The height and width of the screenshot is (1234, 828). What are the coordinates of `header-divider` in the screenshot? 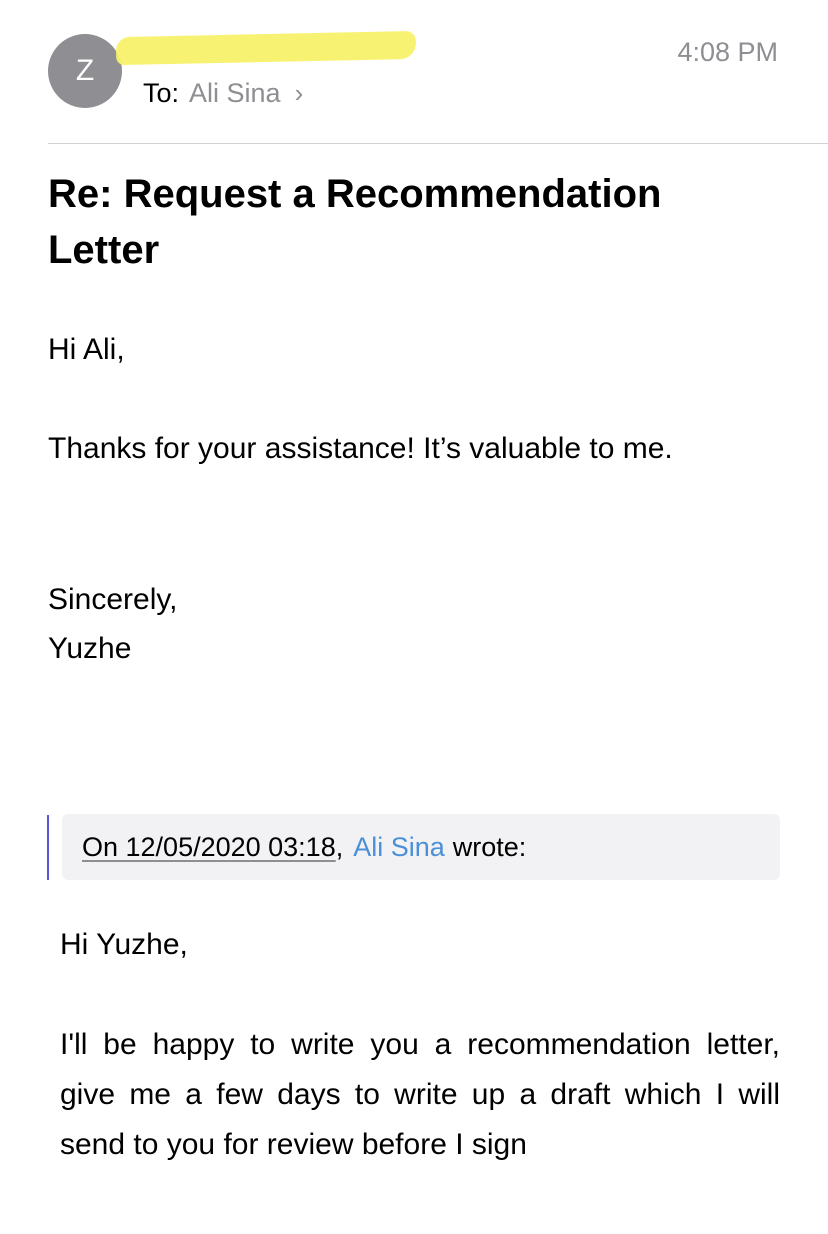 It's located at (438, 143).